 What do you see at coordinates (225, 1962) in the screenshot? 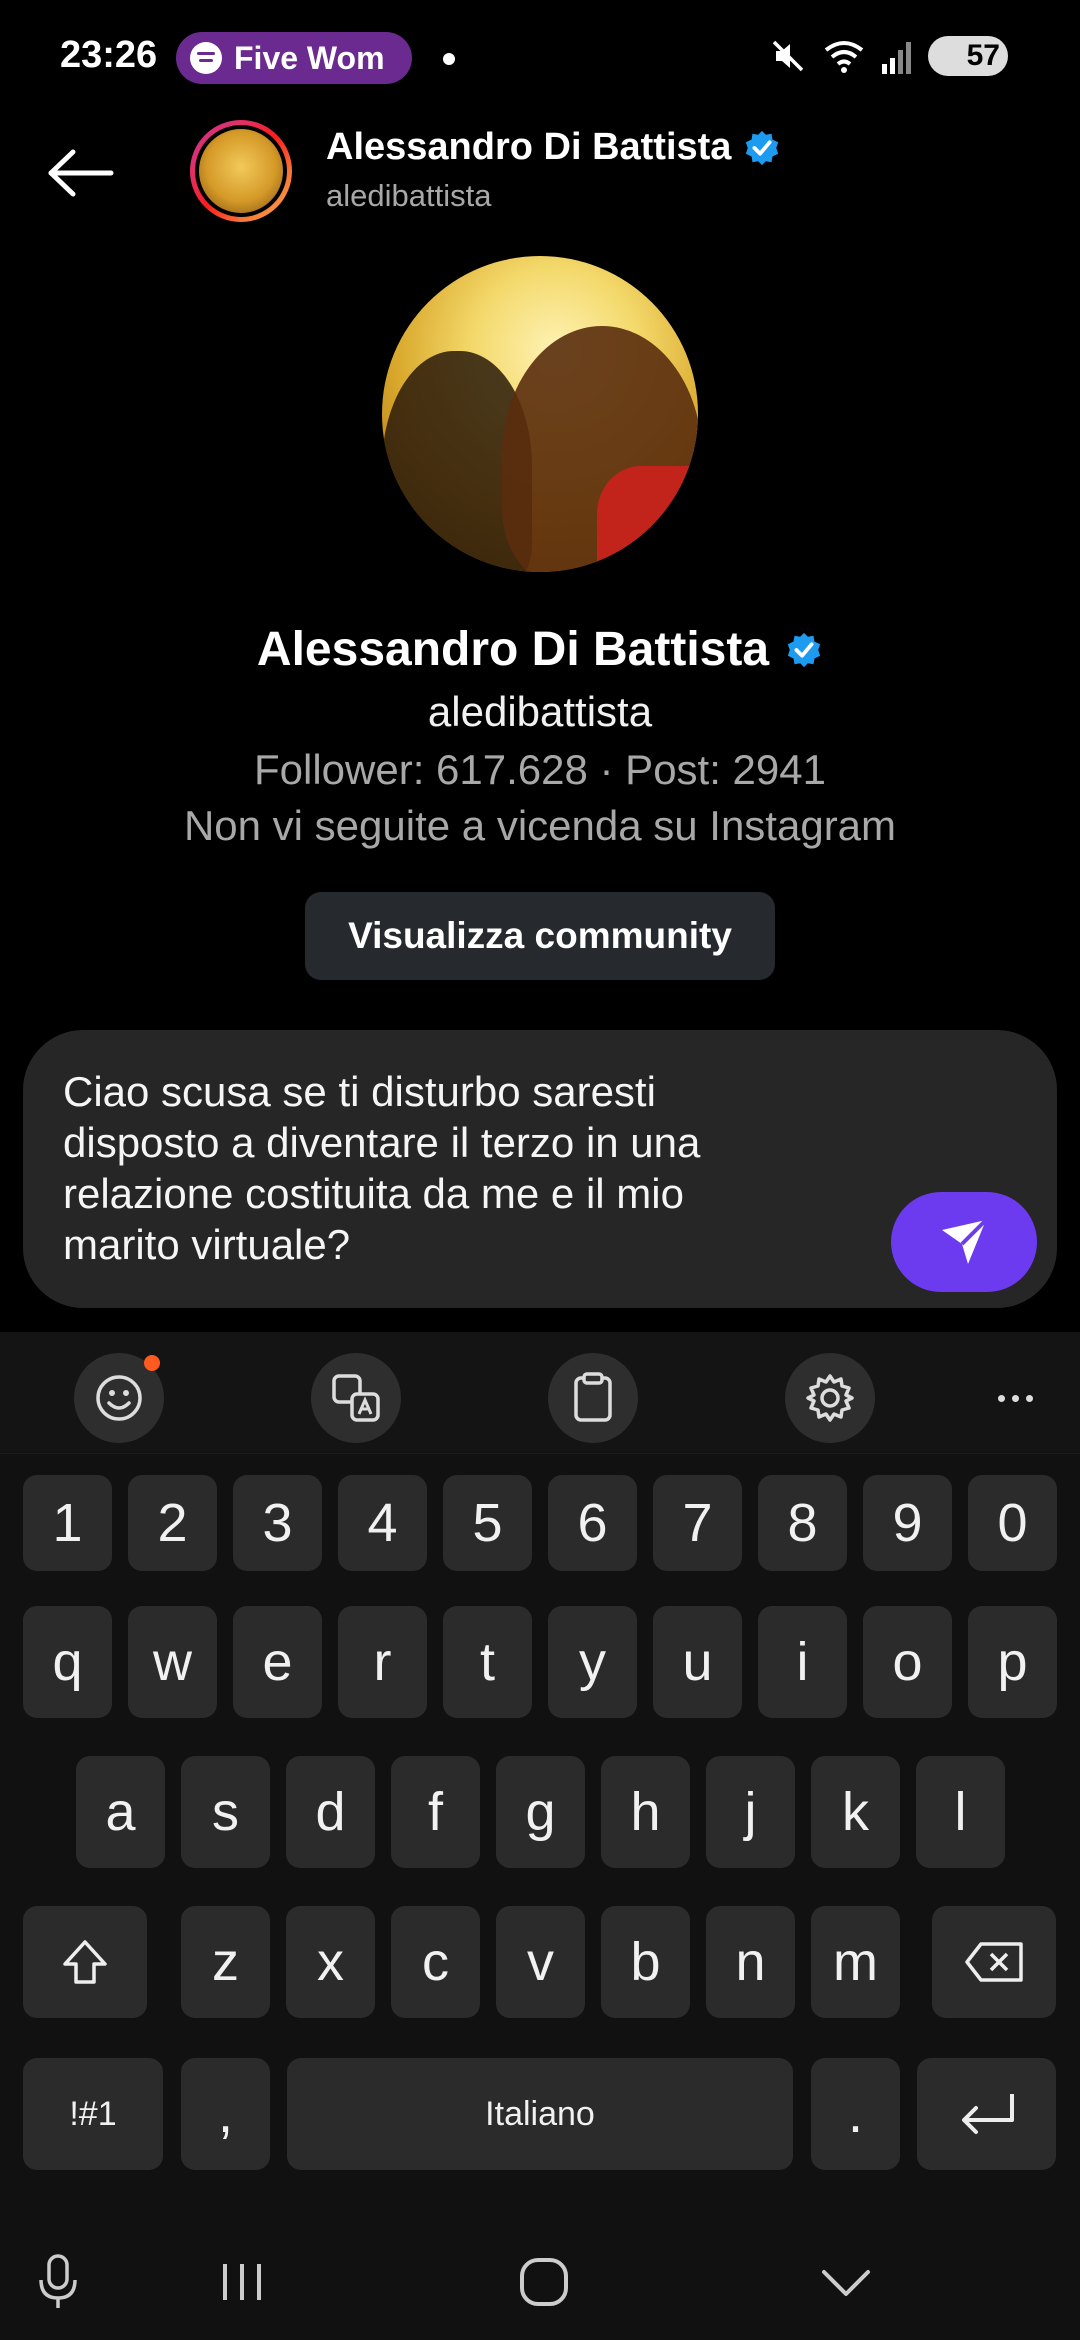
I see `key-z: z` at bounding box center [225, 1962].